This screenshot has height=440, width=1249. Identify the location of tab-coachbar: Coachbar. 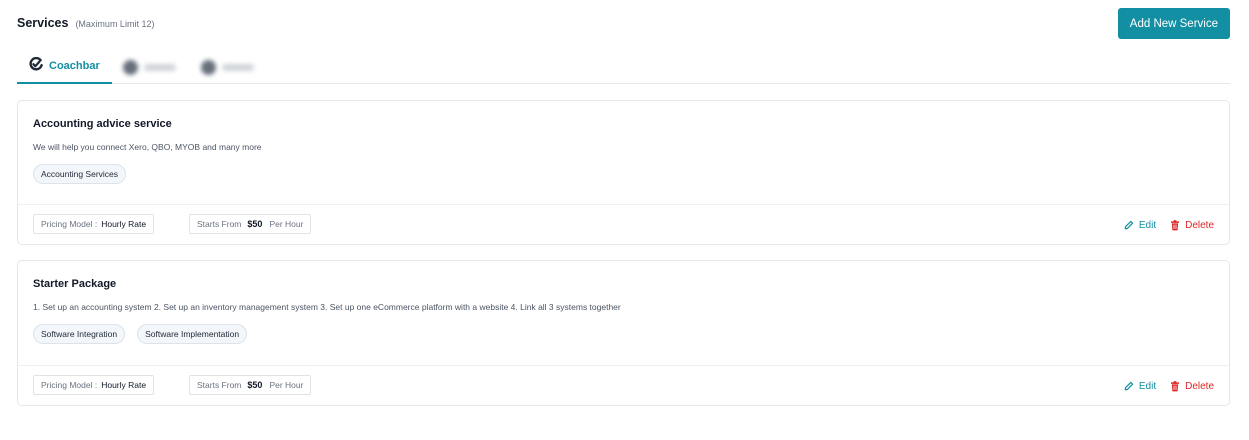
(64, 67).